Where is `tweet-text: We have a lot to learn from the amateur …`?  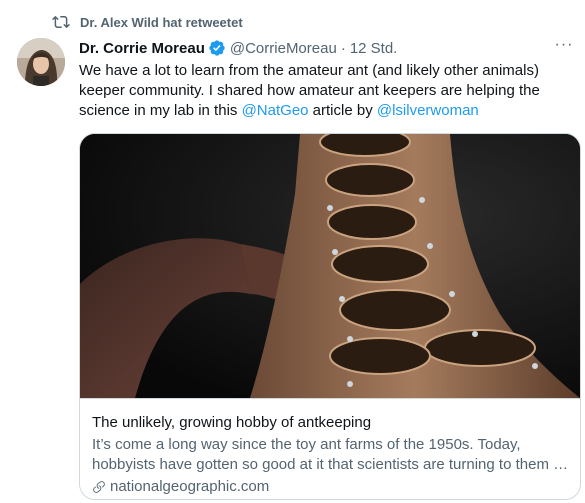 tweet-text: We have a lot to learn from the amateur … is located at coordinates (324, 91).